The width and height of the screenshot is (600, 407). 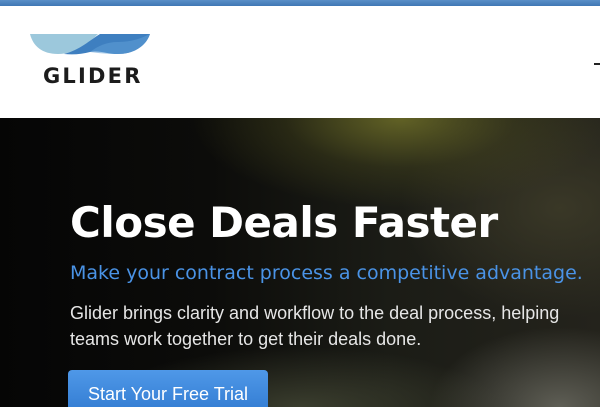 I want to click on nav-menu-edge, so click(x=597, y=64).